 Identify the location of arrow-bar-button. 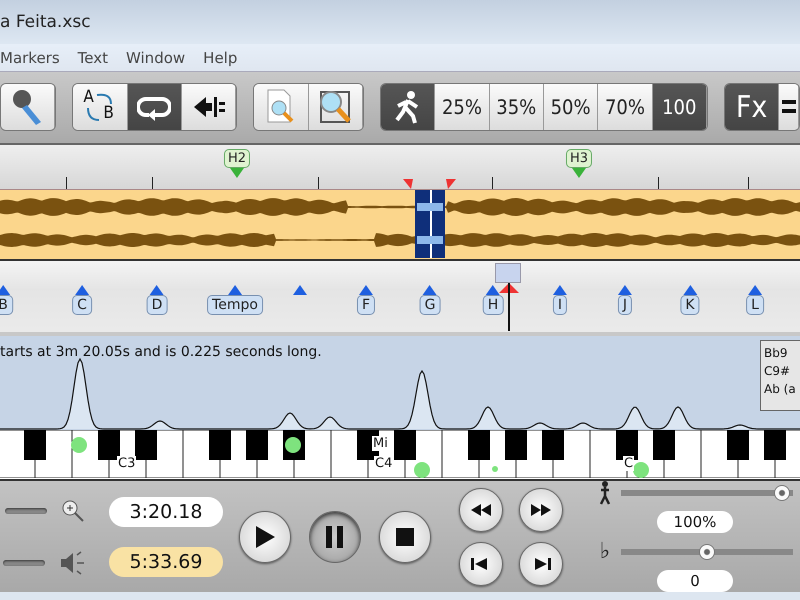
(209, 107).